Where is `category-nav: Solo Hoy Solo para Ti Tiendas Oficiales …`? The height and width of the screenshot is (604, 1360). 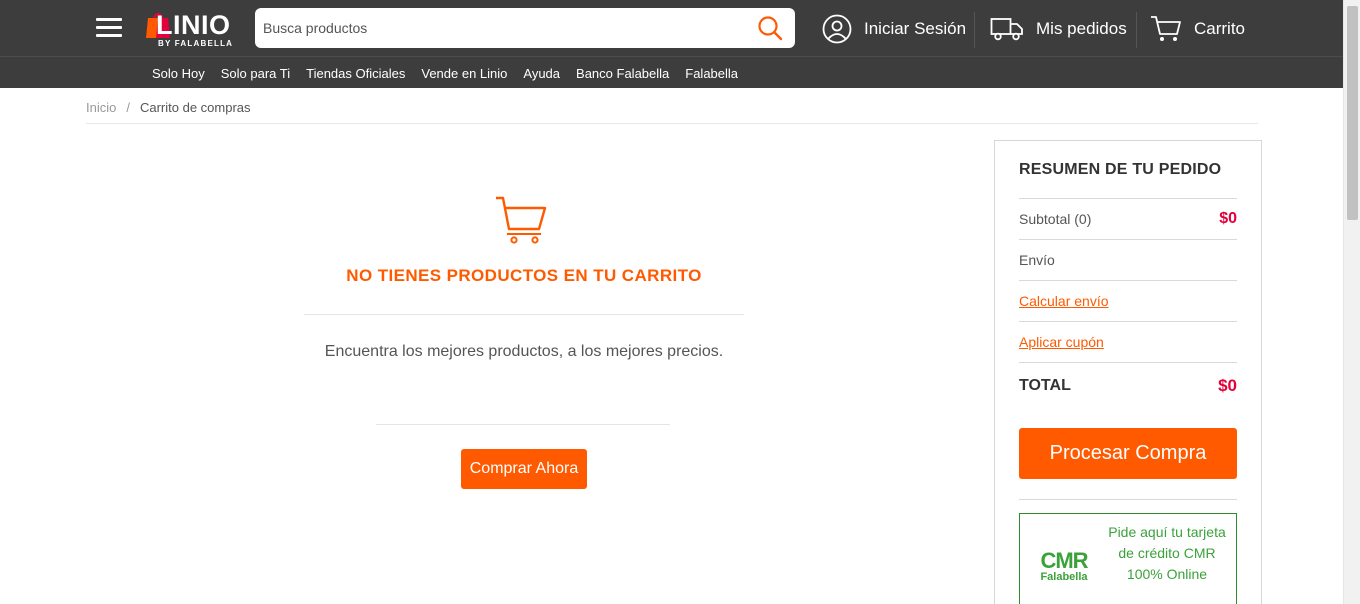 category-nav: Solo Hoy Solo para Ti Tiendas Oficiales … is located at coordinates (671, 72).